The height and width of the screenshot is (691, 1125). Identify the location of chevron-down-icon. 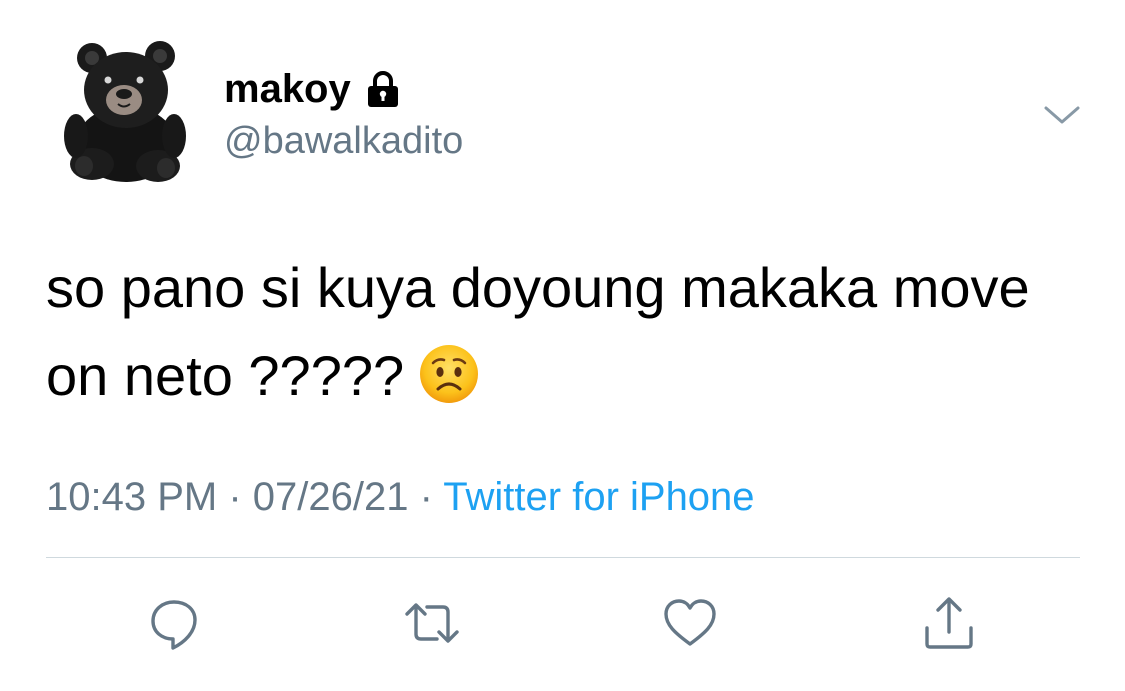
(1062, 116).